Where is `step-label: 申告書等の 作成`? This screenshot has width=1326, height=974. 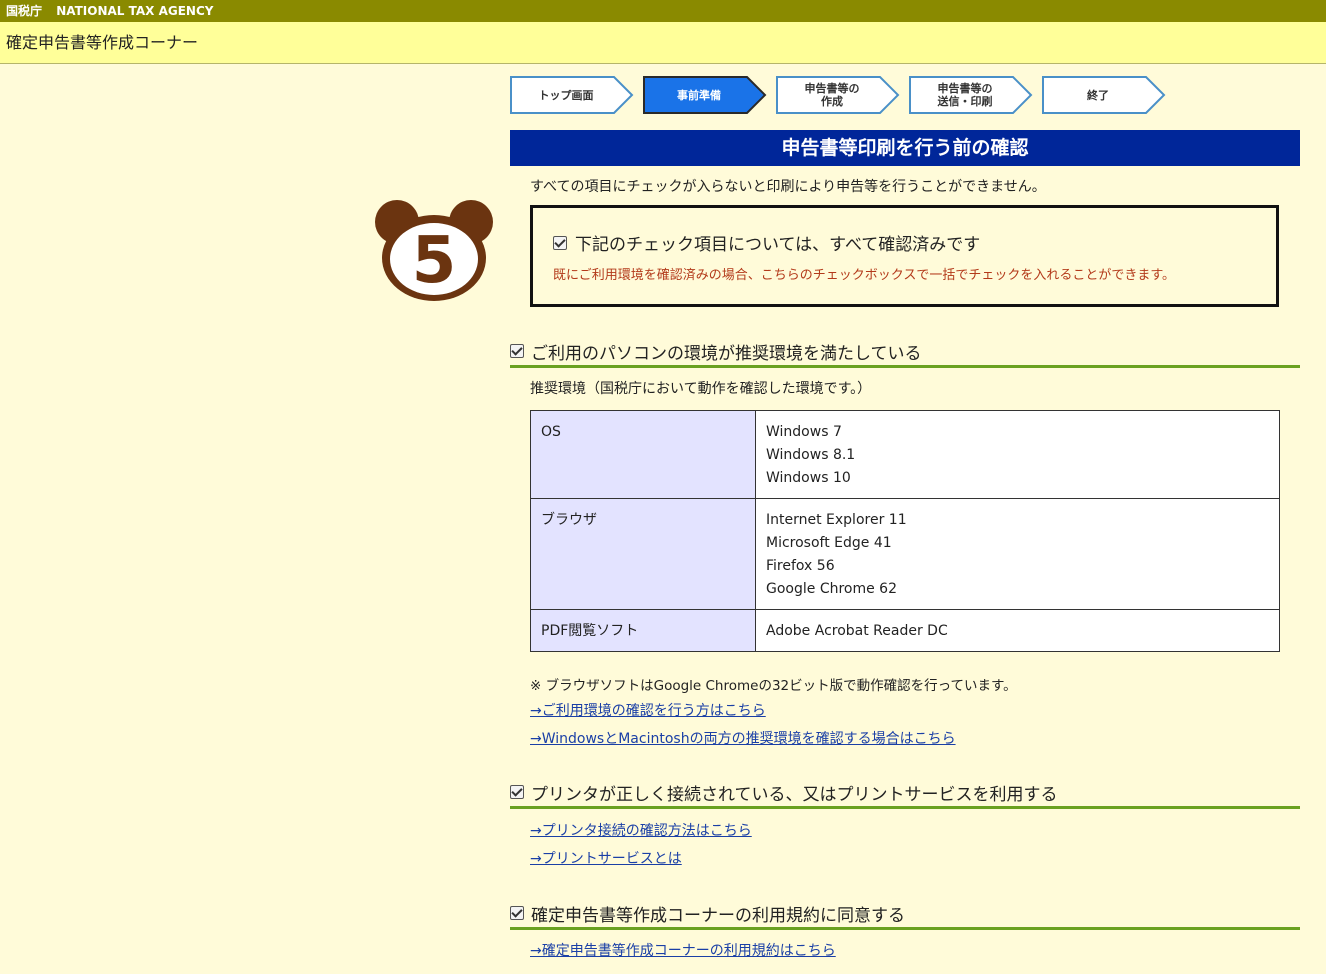
step-label: 申告書等の 作成 is located at coordinates (832, 95).